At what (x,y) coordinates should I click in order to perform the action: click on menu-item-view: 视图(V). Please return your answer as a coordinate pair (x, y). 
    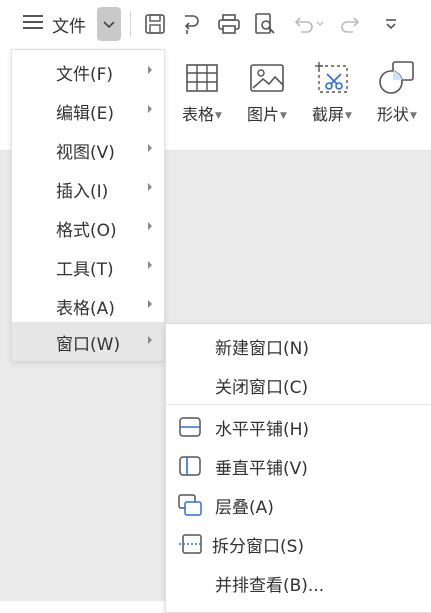
    Looking at the image, I should click on (88, 149).